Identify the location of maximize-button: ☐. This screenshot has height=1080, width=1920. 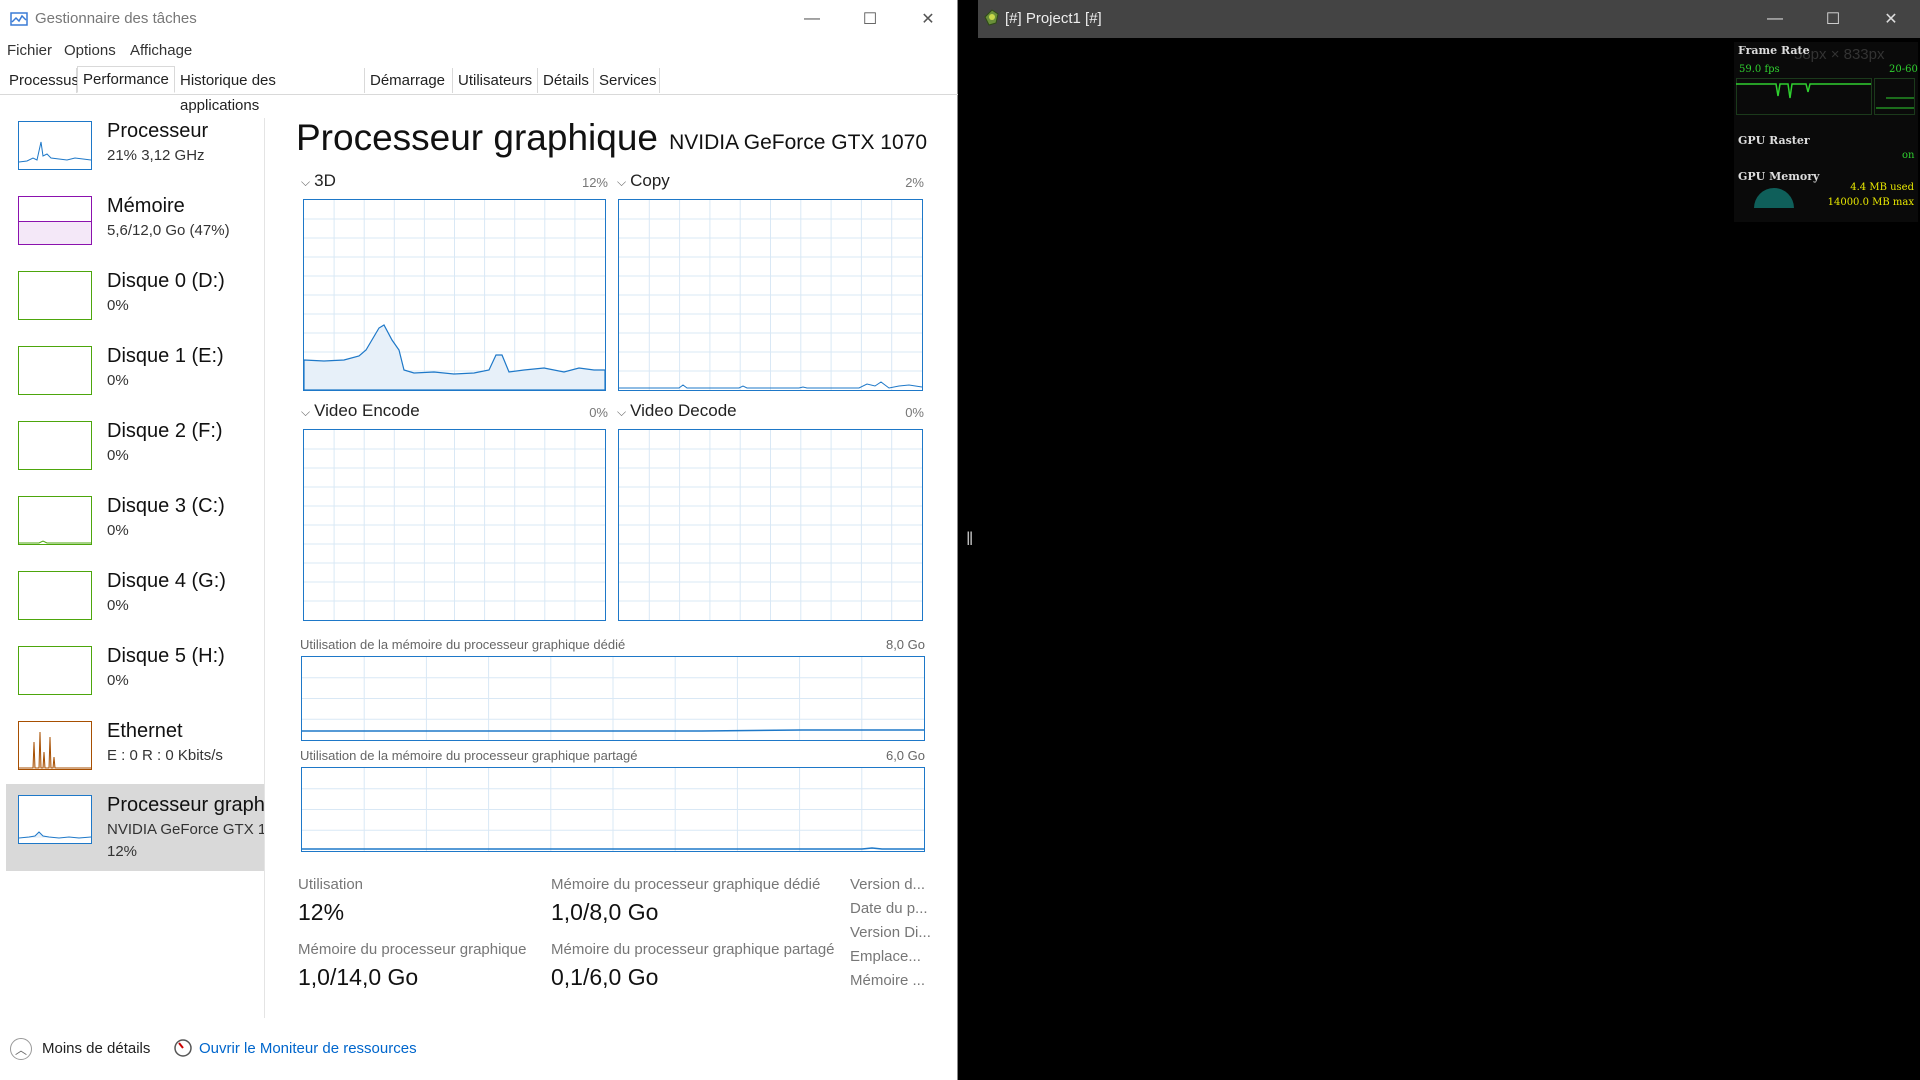
(870, 19).